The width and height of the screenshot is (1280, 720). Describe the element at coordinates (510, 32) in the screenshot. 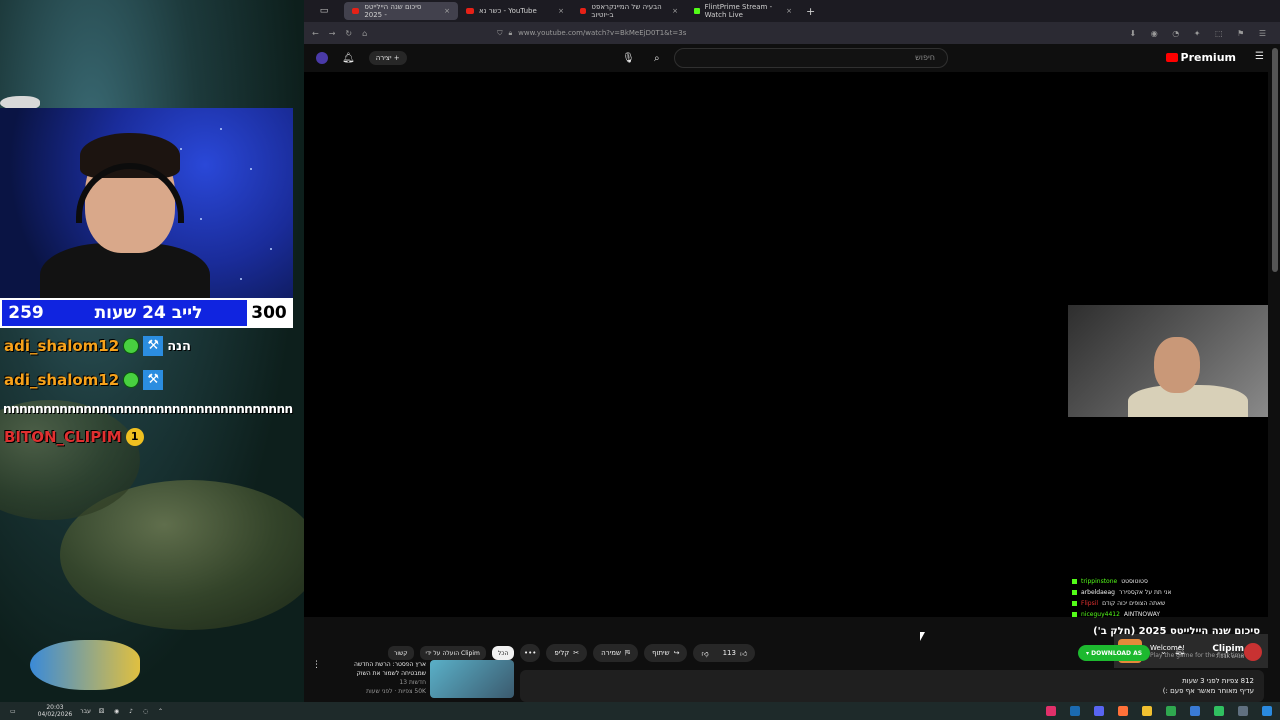

I see `lock-icon: 🔒︎` at that location.